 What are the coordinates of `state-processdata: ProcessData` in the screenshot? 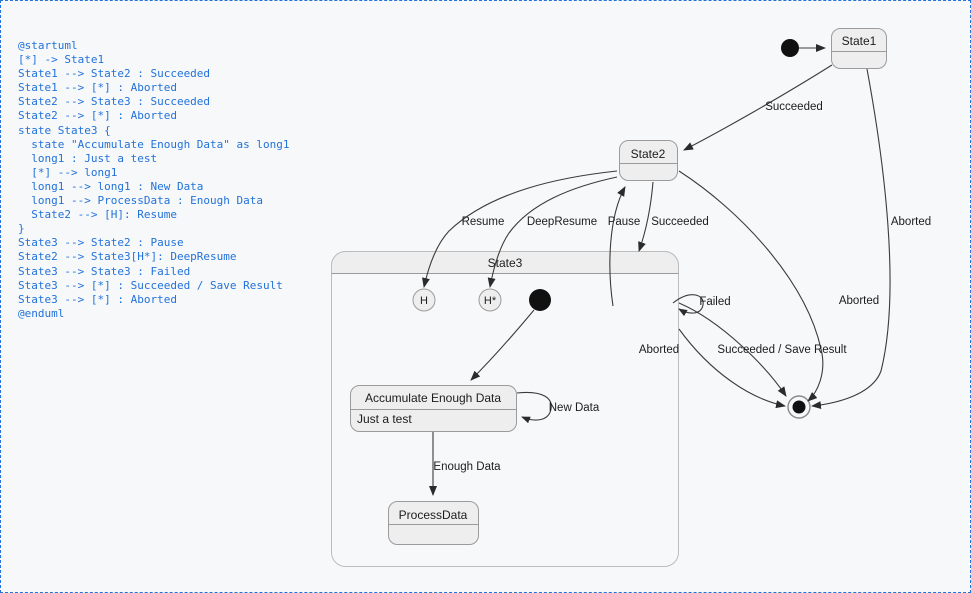 It's located at (433, 523).